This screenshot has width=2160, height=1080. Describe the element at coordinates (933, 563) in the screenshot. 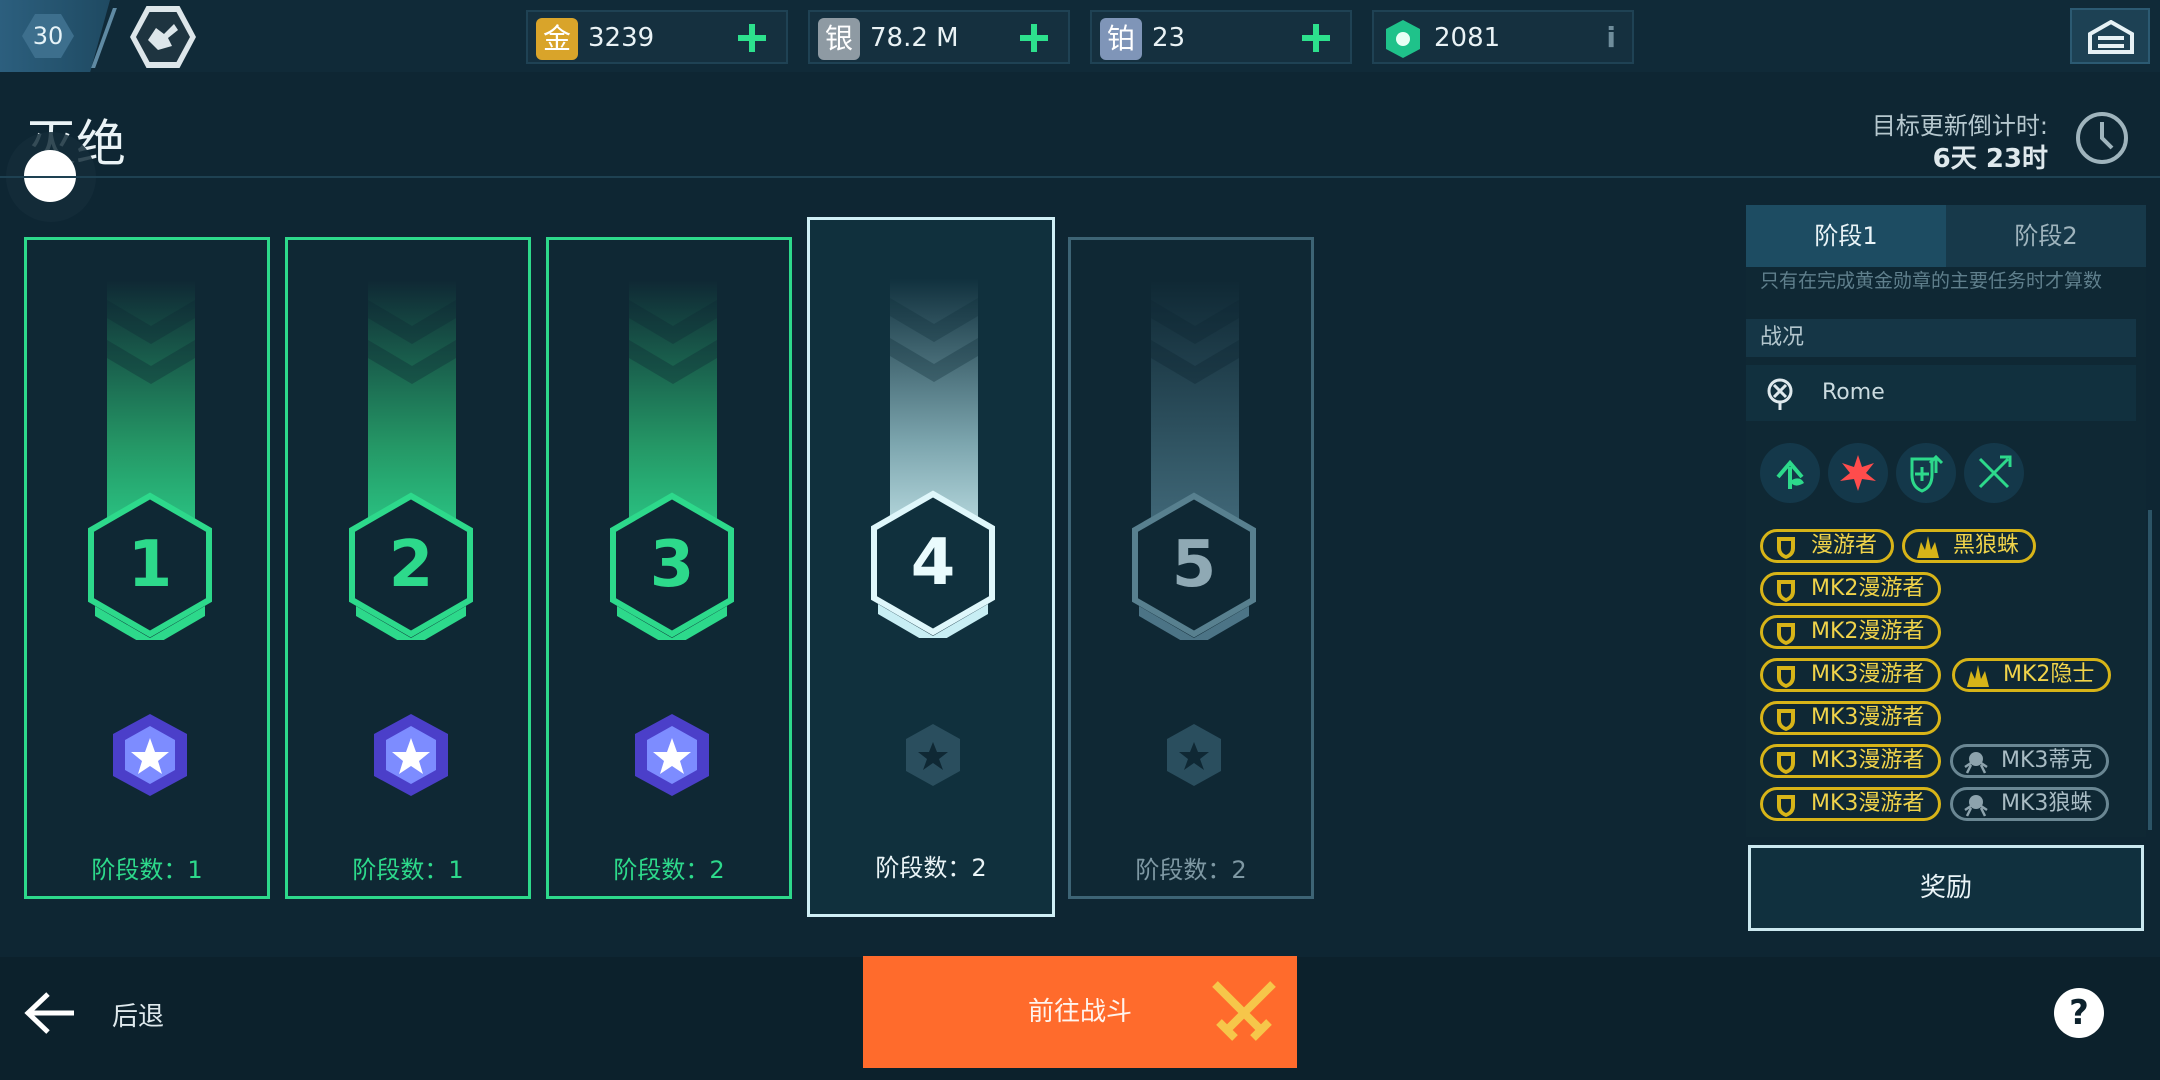

I see `stage-number: 4` at that location.